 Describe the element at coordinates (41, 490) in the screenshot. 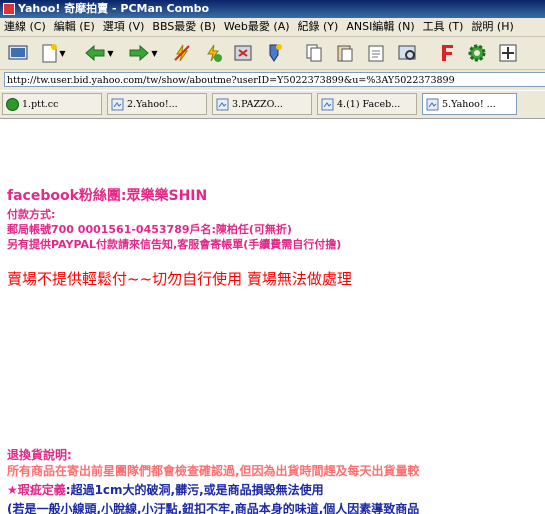

I see `defect-label: 瑕疵定義` at that location.